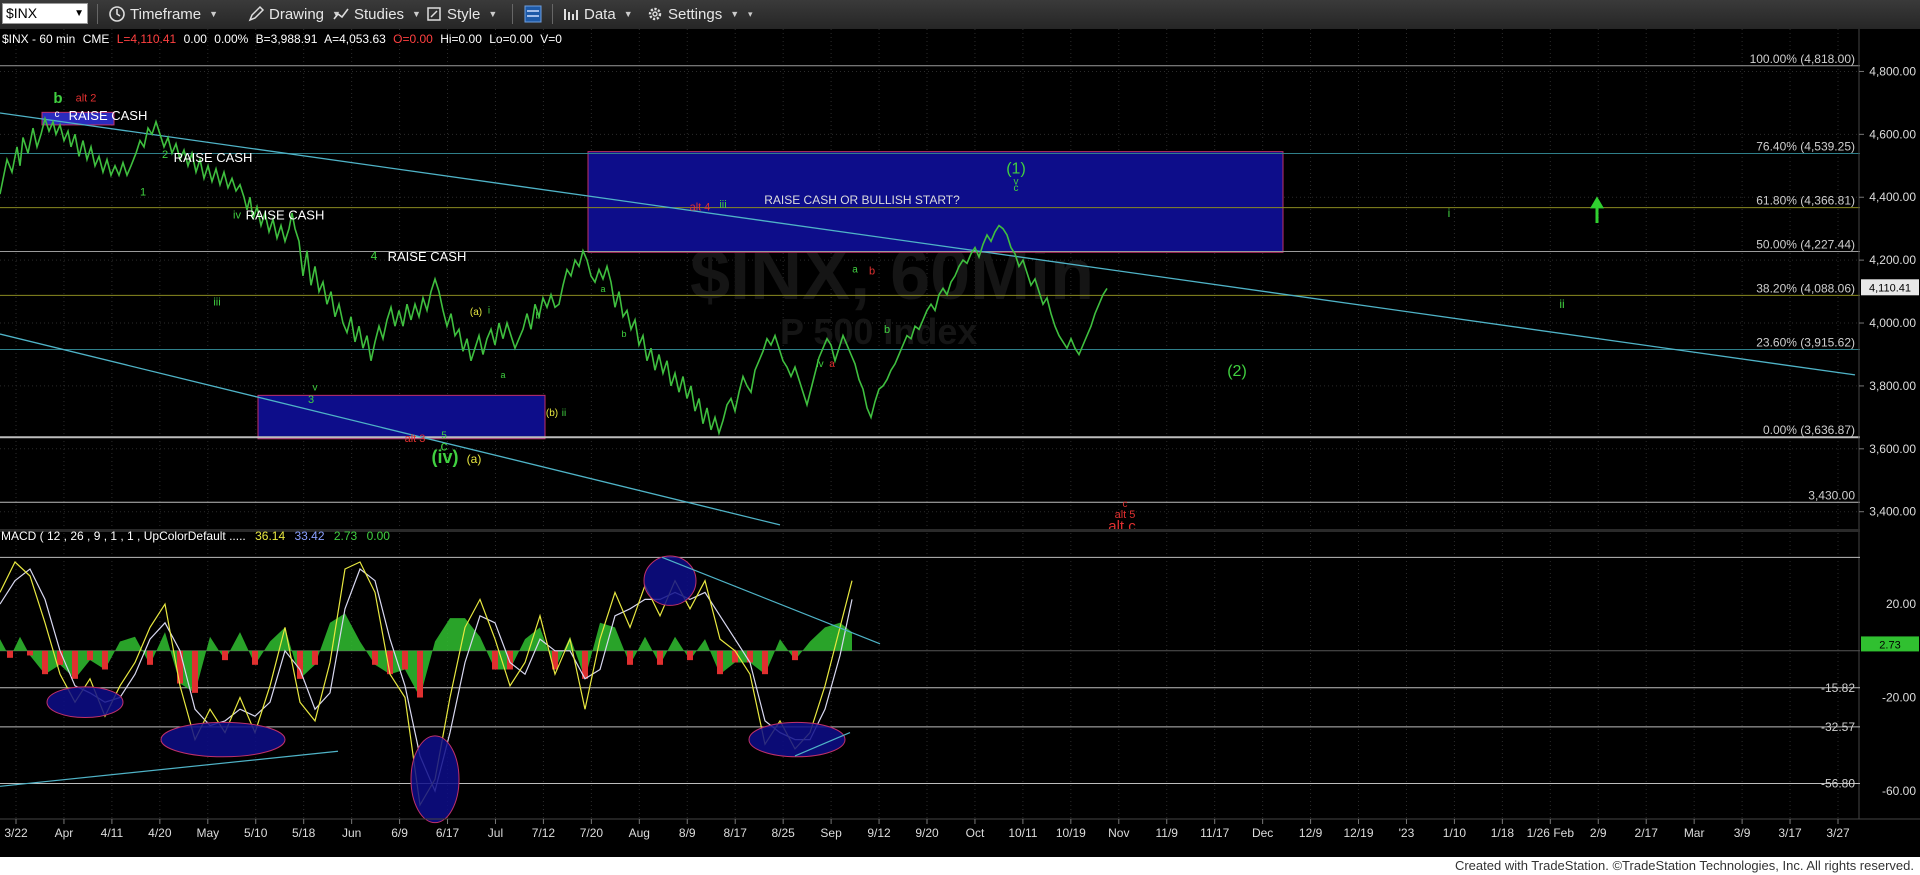 Image resolution: width=1920 pixels, height=875 pixels. I want to click on macd-level-label: -15.82, so click(1838, 688).